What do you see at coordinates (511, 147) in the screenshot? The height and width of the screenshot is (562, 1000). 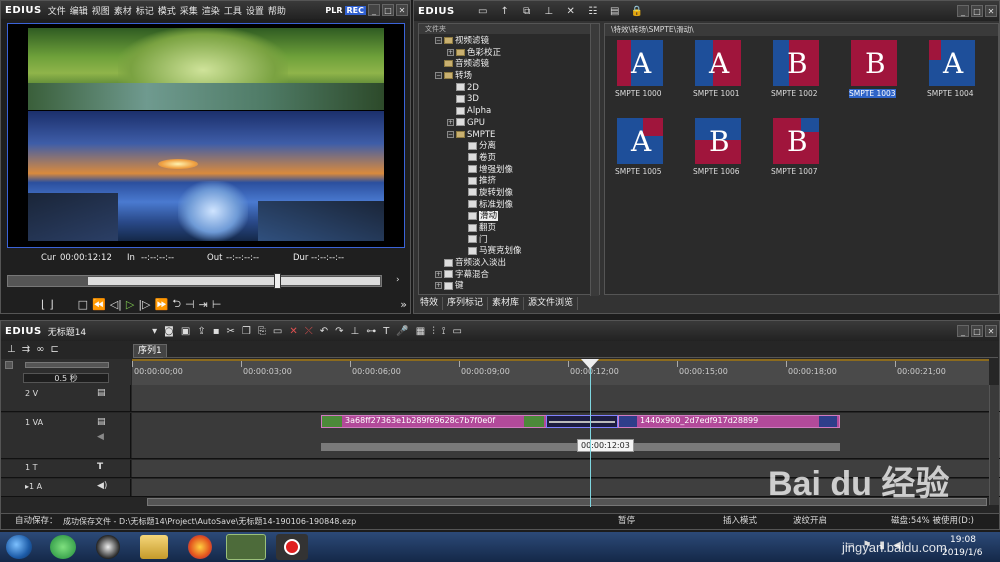 I see `tree-item: 分离` at bounding box center [511, 147].